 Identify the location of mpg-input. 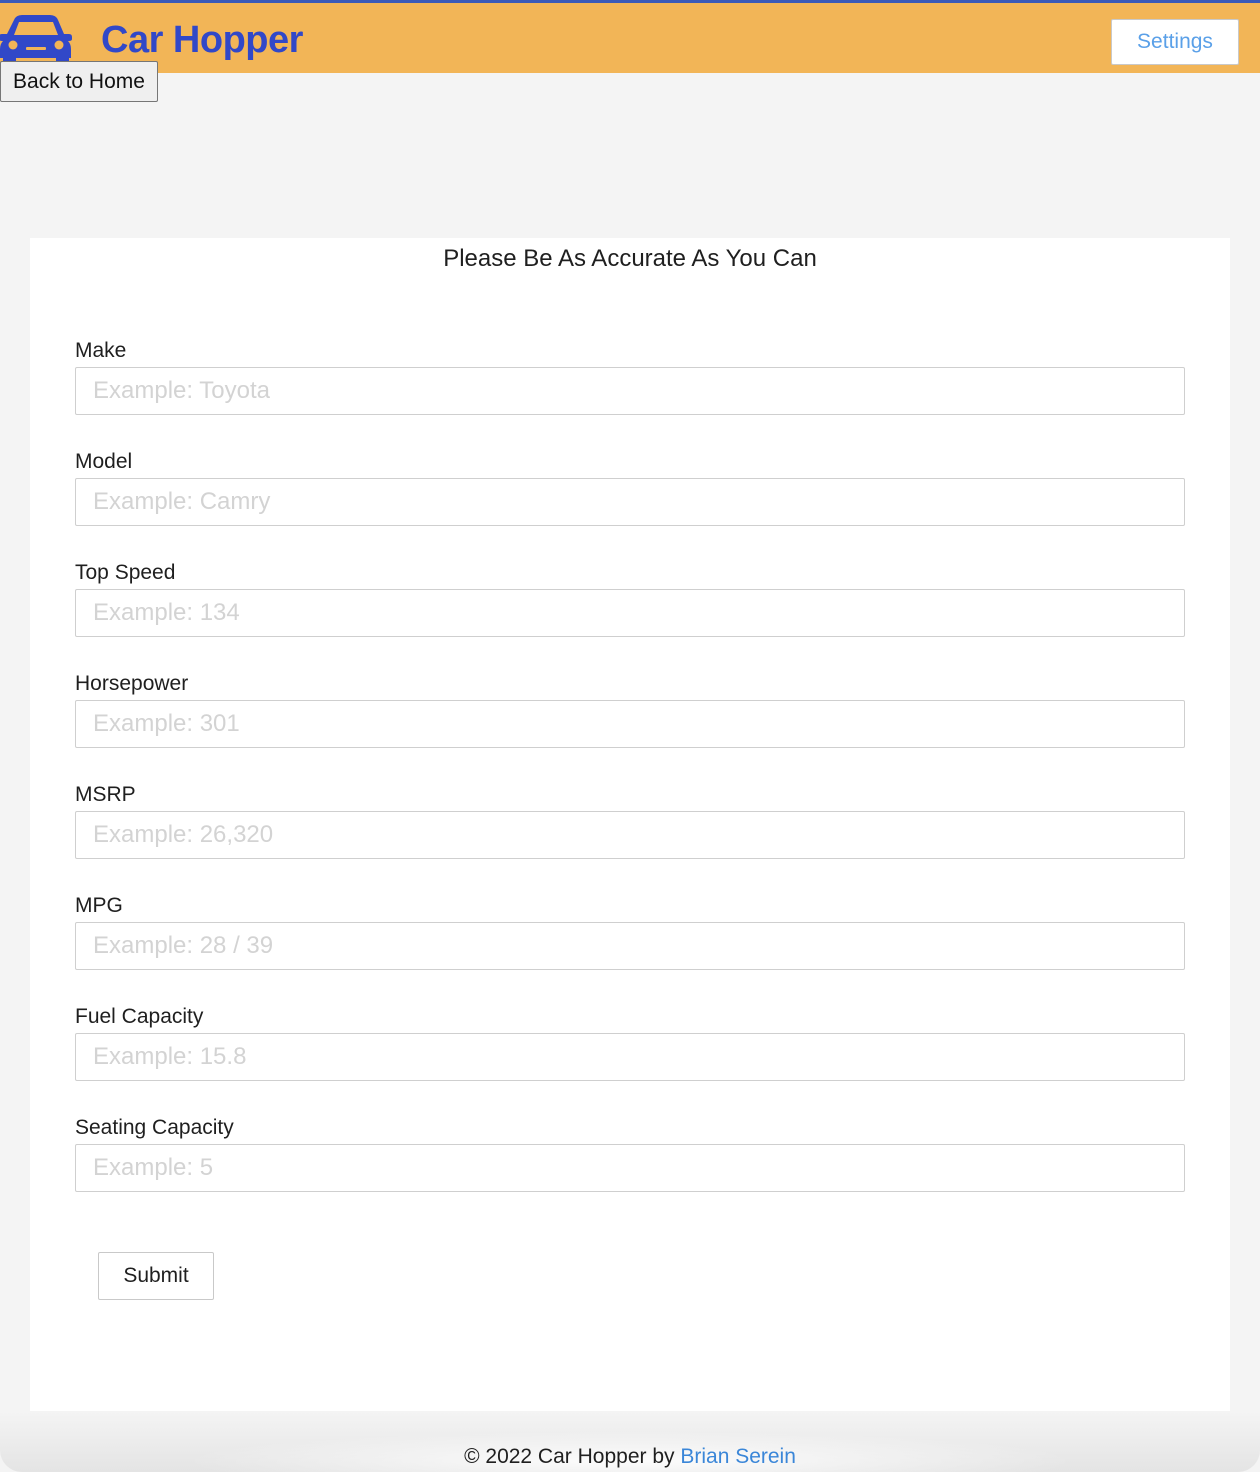
(630, 946).